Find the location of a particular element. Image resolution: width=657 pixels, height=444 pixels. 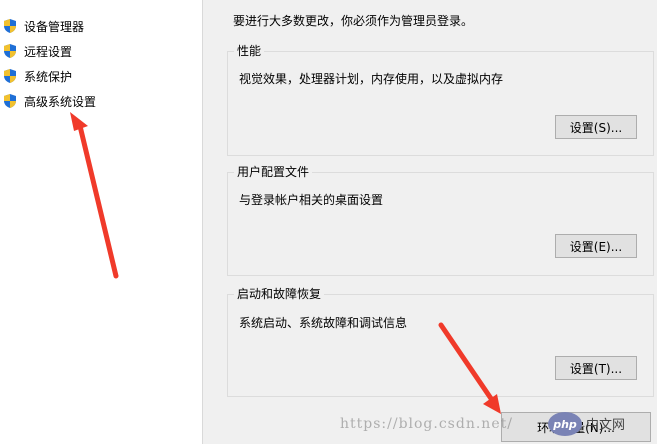

php-logo: php is located at coordinates (565, 424).